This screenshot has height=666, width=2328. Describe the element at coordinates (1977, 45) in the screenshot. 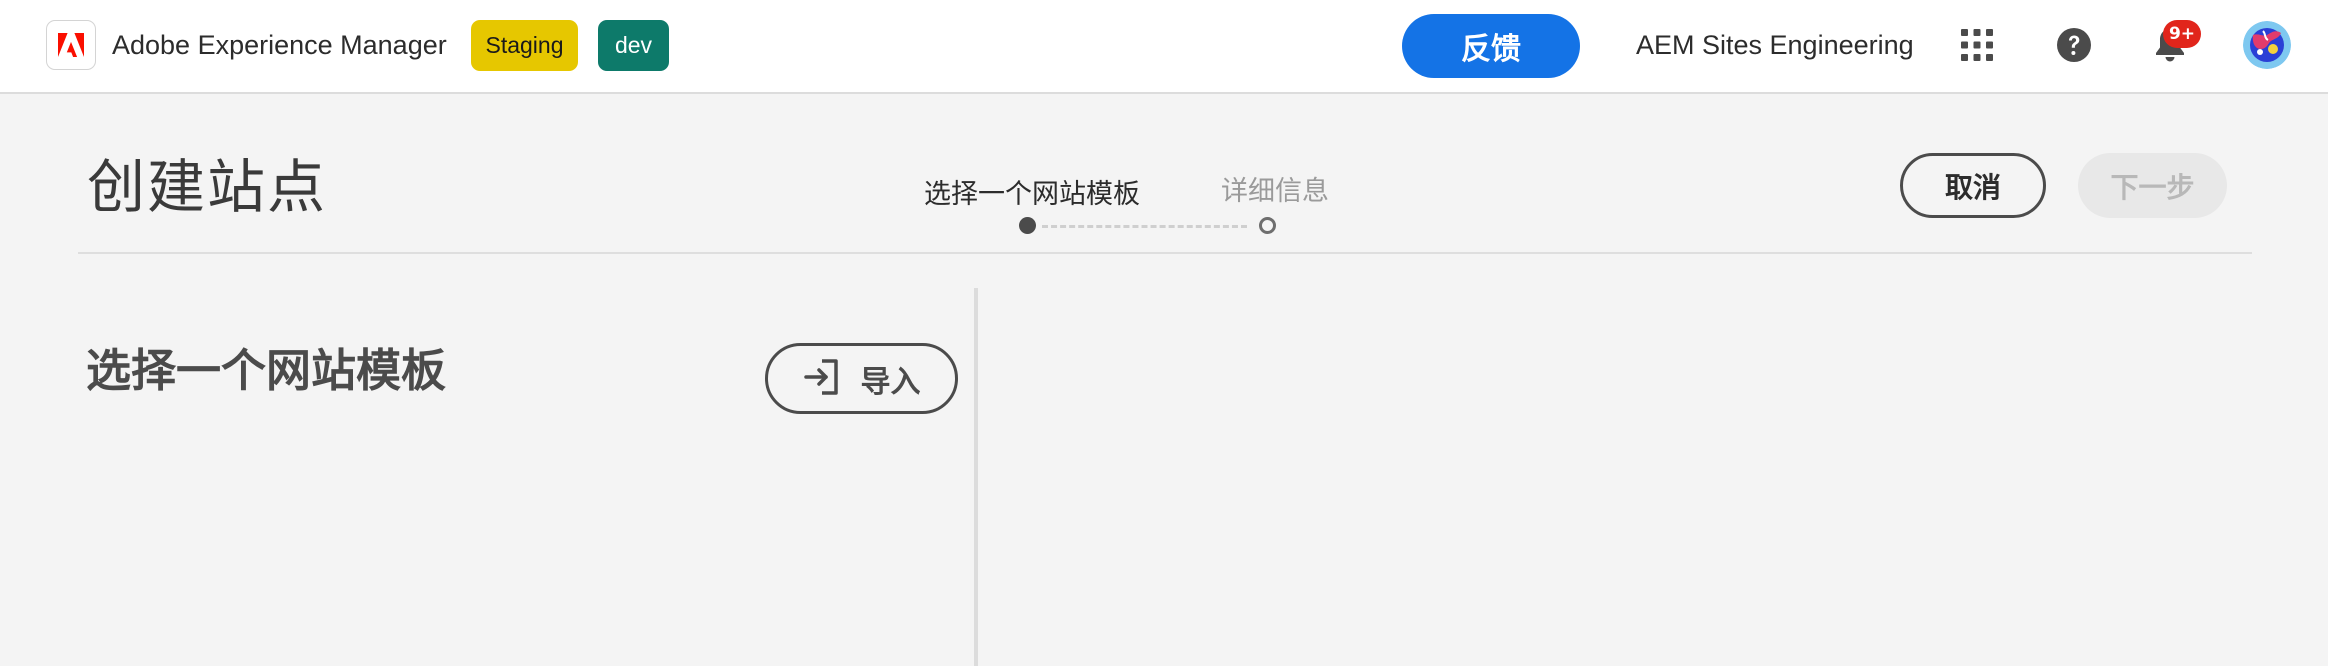

I see `apps-grid-icon` at that location.